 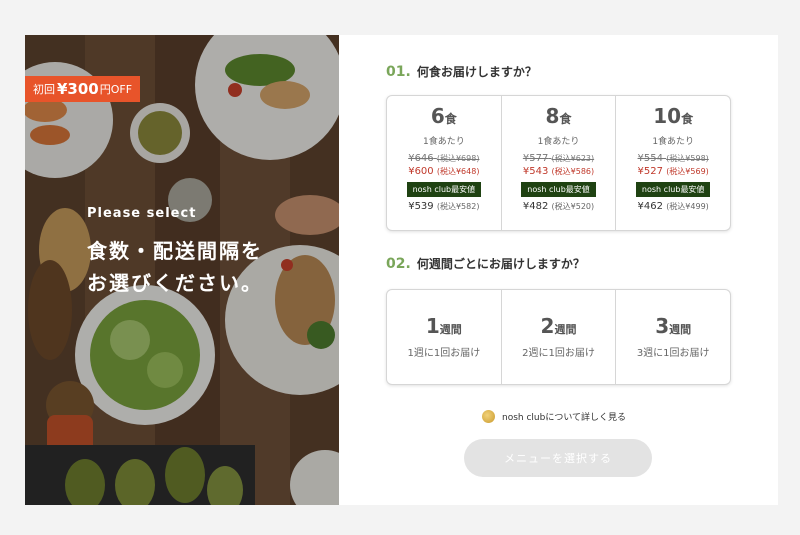 I want to click on meal-count-label: 6食, so click(x=444, y=116).